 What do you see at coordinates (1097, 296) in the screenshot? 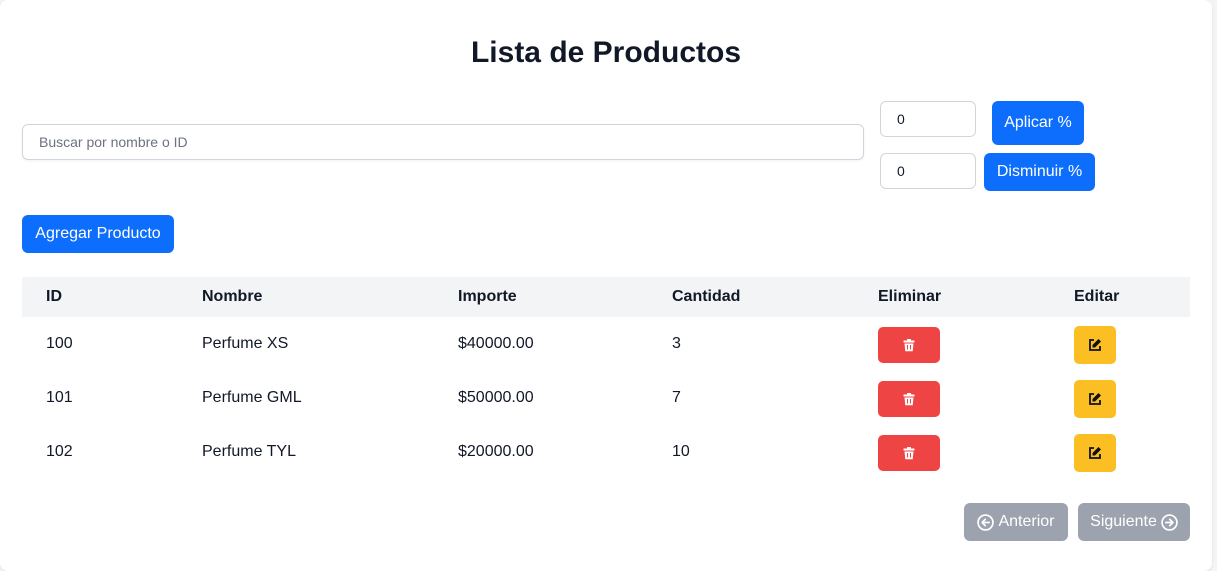
I see `header-editar: Editar` at bounding box center [1097, 296].